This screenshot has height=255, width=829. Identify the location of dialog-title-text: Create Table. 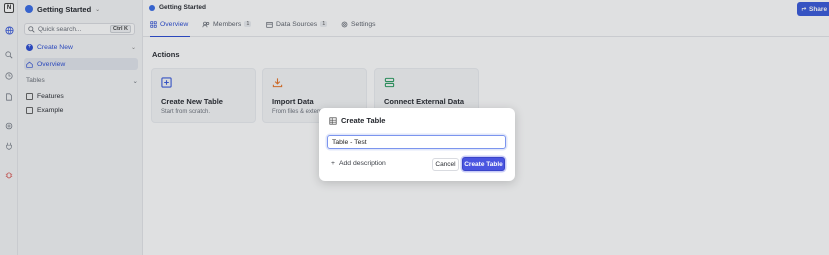
(363, 120).